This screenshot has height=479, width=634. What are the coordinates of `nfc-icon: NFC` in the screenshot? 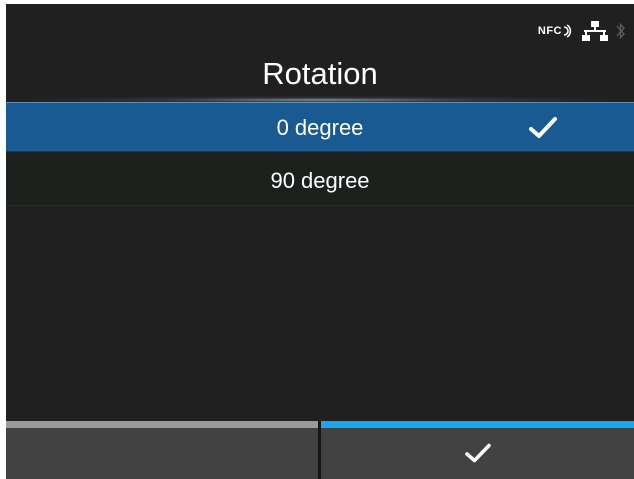 It's located at (556, 31).